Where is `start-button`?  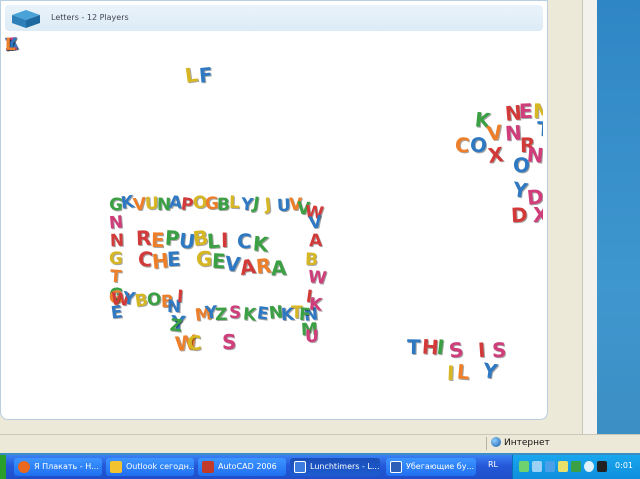
start-button is located at coordinates (3, 467).